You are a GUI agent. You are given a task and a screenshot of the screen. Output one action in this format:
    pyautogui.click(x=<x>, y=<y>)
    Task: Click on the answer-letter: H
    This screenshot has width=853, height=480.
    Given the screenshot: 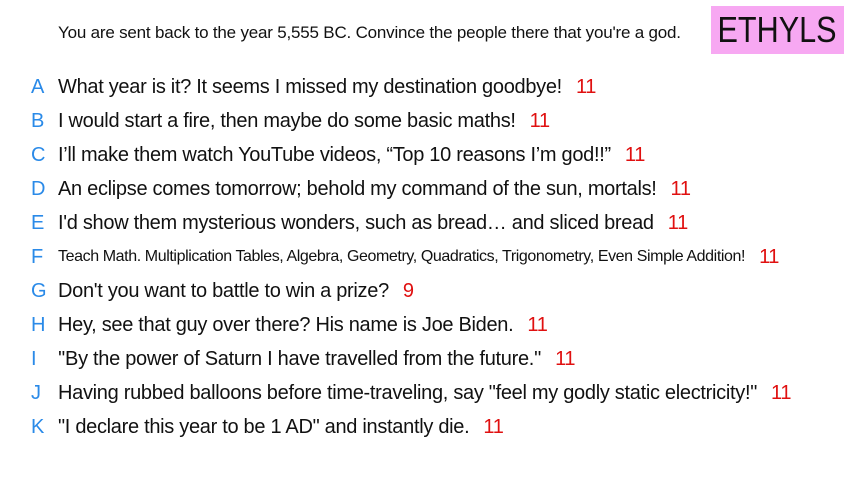 What is the action you would take?
    pyautogui.click(x=38, y=324)
    